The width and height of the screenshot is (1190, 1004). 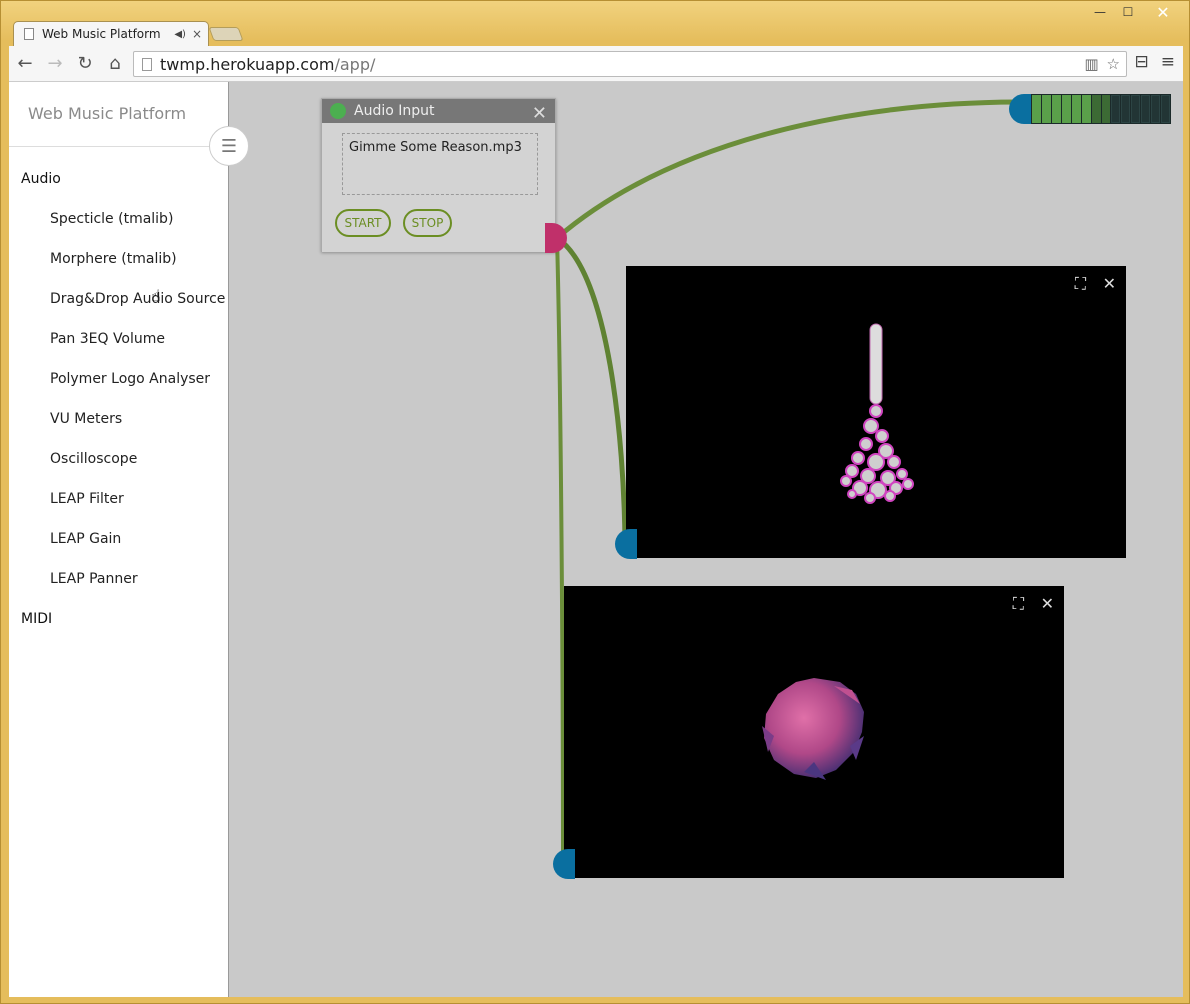 What do you see at coordinates (119, 146) in the screenshot?
I see `divider` at bounding box center [119, 146].